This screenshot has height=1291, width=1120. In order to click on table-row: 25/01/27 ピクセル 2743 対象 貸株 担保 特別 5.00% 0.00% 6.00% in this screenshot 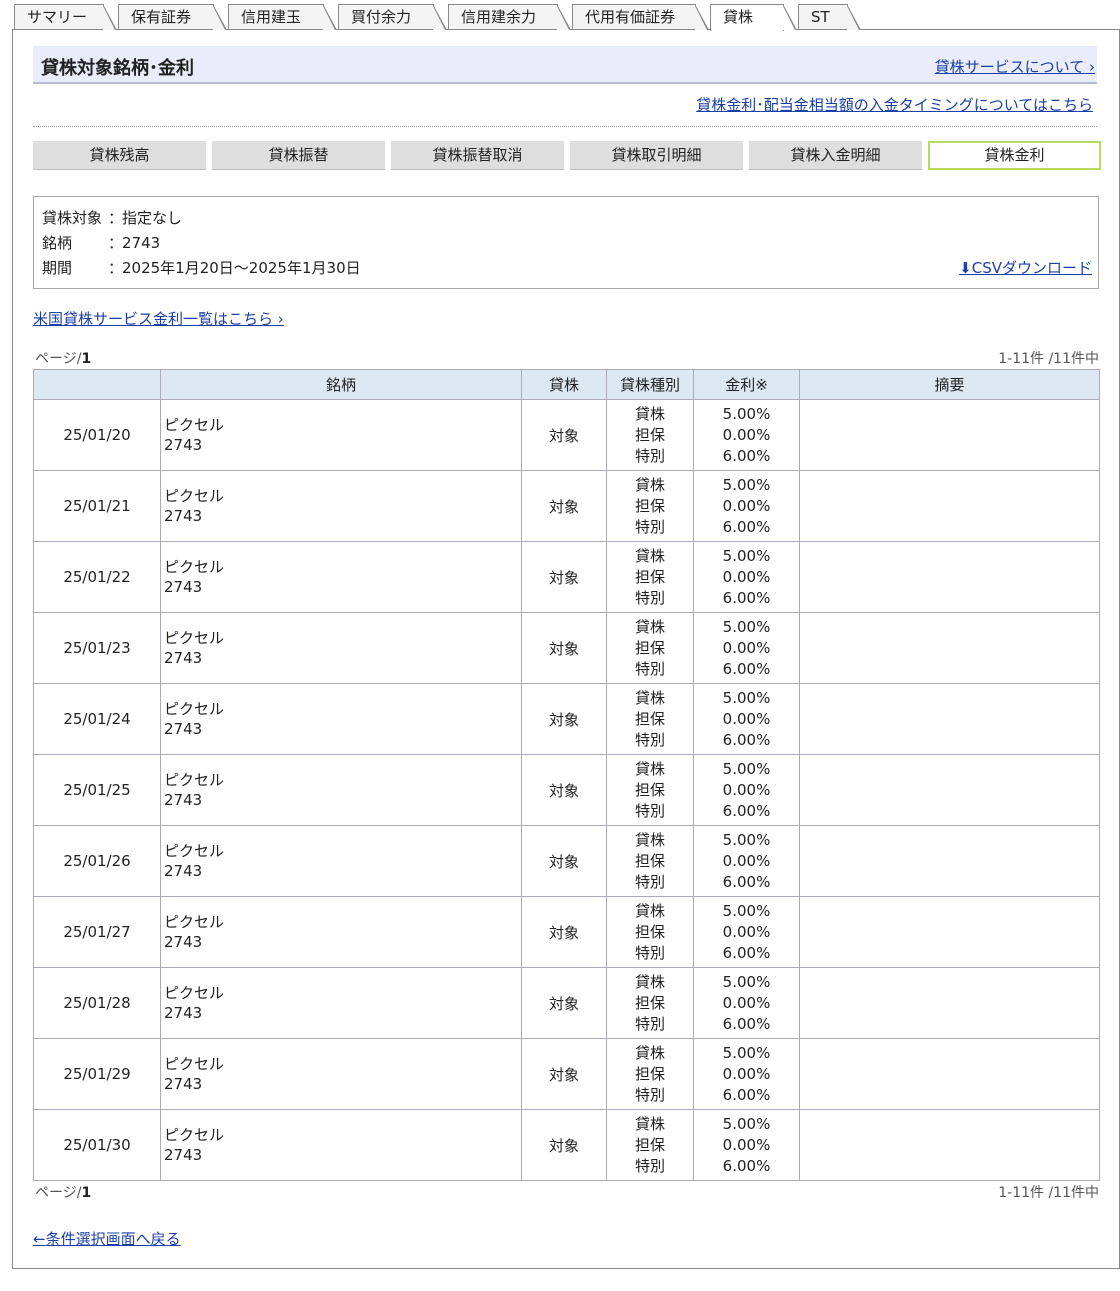, I will do `click(566, 932)`.